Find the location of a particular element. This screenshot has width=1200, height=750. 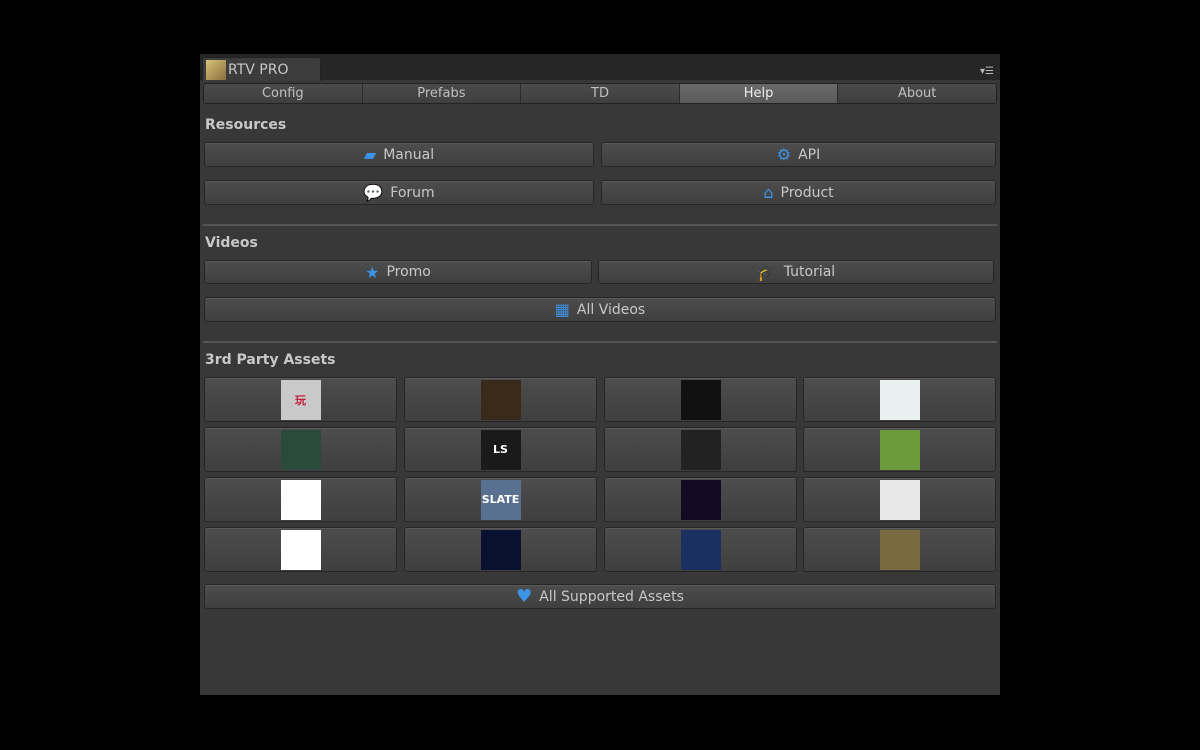

asset-button-voice-chat is located at coordinates (300, 549).